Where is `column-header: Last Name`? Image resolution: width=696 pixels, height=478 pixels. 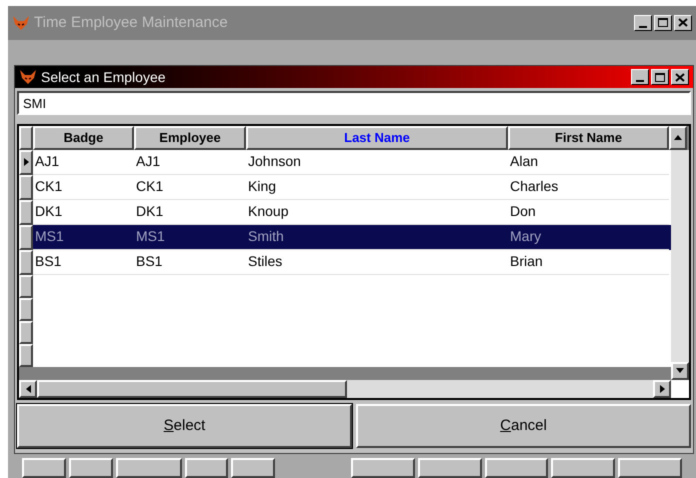 column-header: Last Name is located at coordinates (377, 138).